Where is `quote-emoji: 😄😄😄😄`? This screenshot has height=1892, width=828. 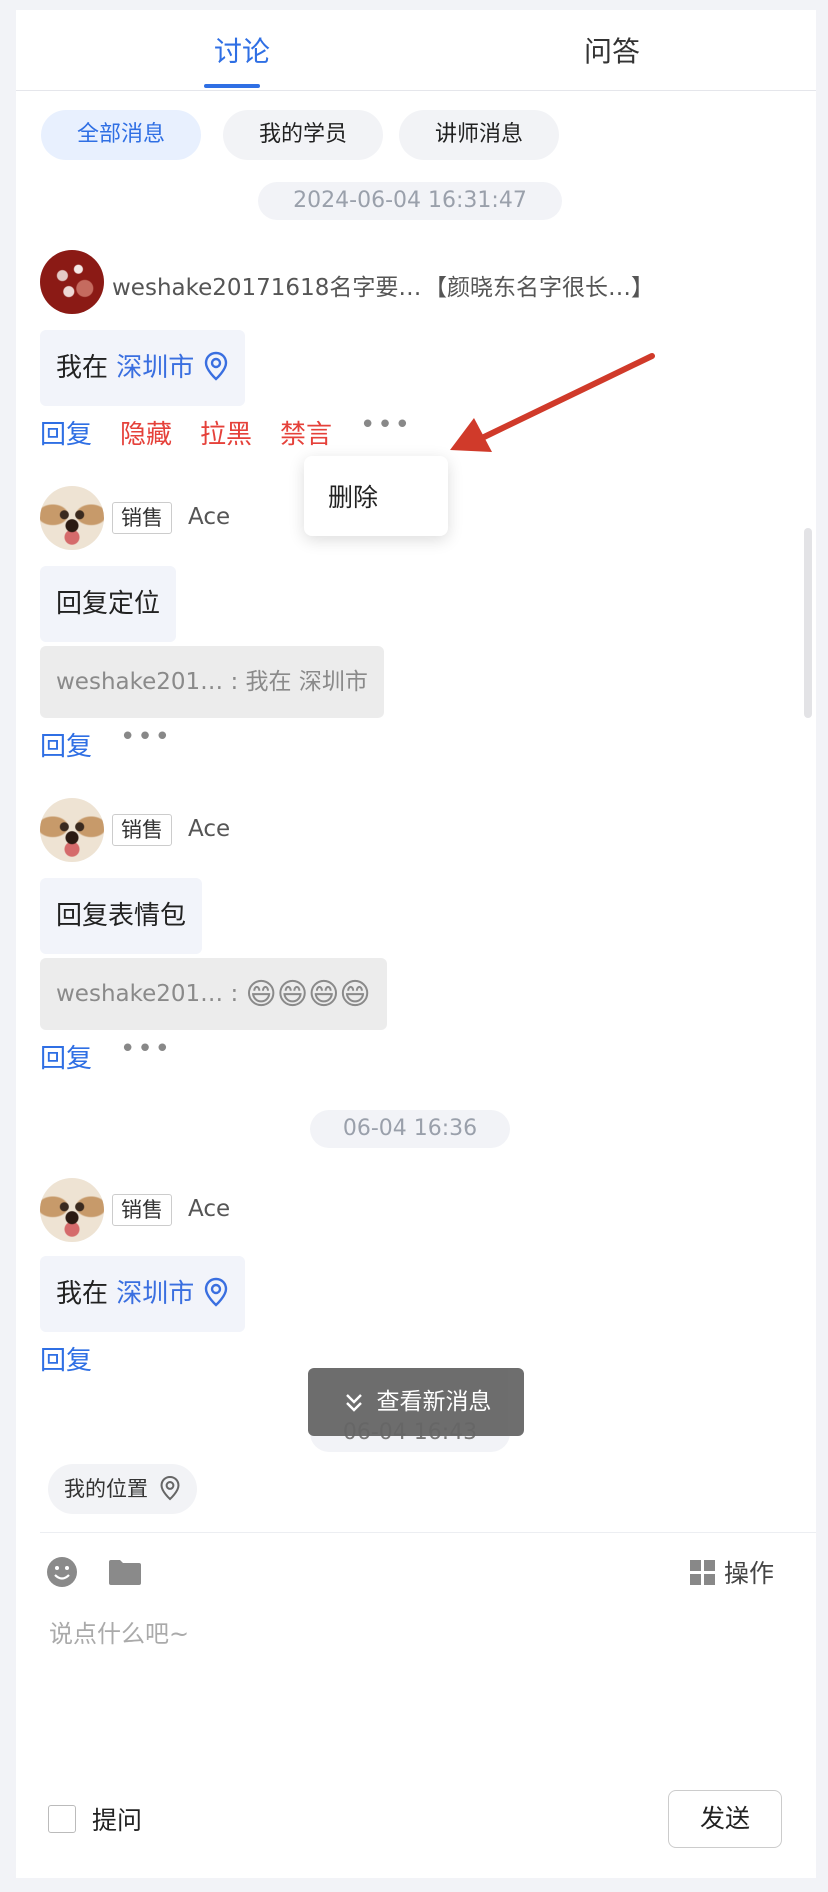
quote-emoji: 😄😄😄😄 is located at coordinates (308, 994).